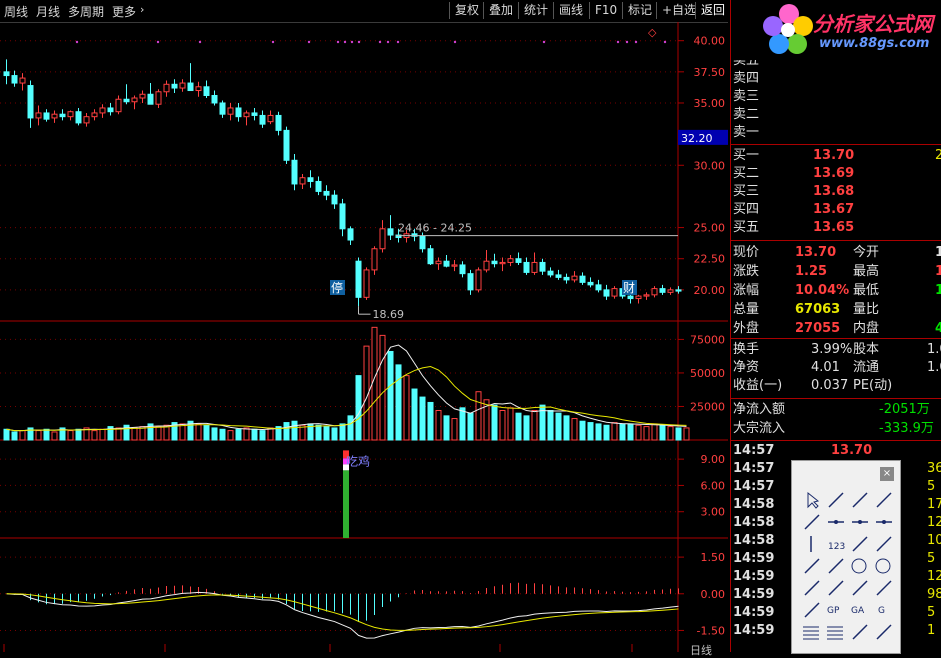 Image resolution: width=941 pixels, height=658 pixels. What do you see at coordinates (746, 328) in the screenshot?
I see `stat-label: 外盘` at bounding box center [746, 328].